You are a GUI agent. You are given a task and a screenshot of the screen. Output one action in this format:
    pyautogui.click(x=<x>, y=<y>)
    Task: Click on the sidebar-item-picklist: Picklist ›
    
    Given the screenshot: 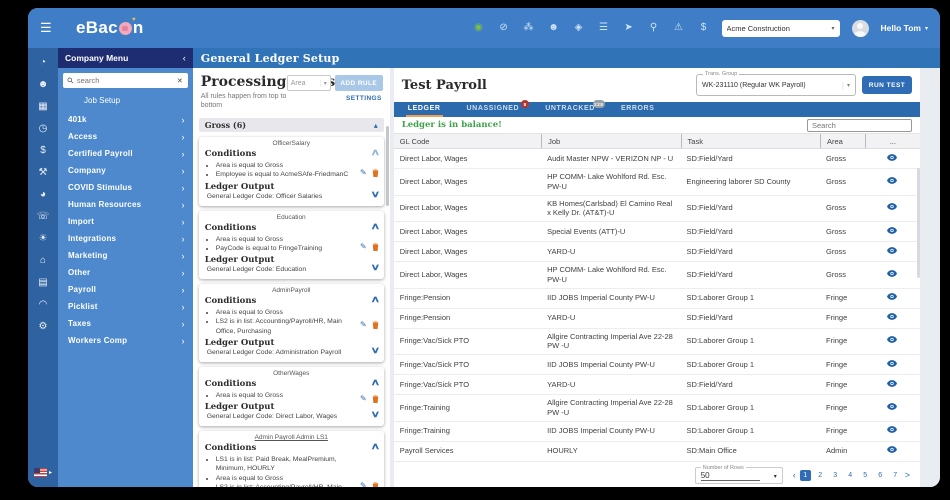 What is the action you would take?
    pyautogui.click(x=125, y=306)
    